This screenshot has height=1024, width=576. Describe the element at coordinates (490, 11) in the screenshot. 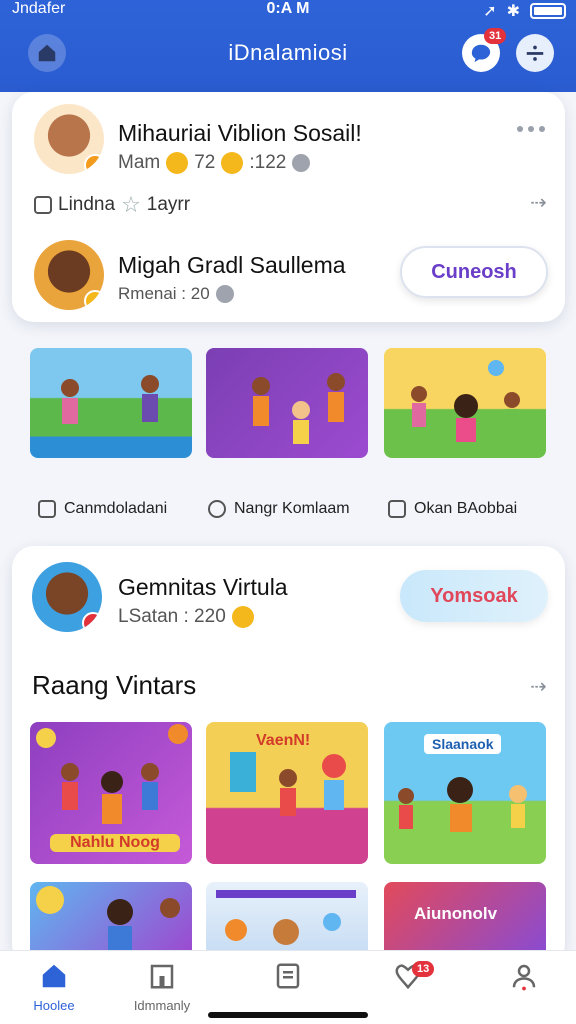

I see `location-icon: ➚` at that location.